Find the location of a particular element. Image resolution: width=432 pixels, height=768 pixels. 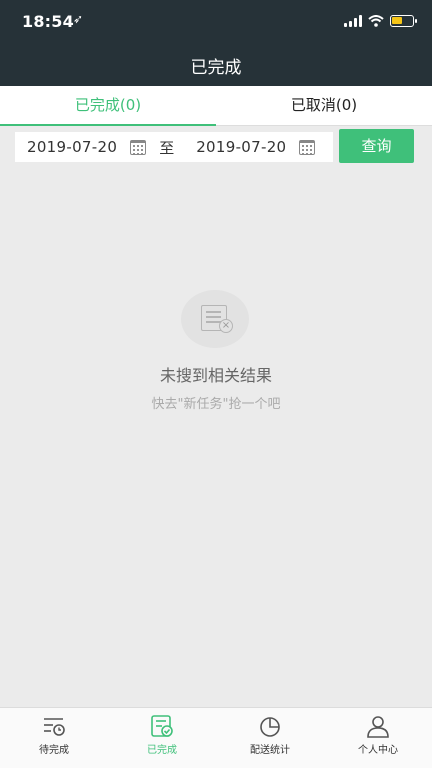

tab-completed: 已完成(0) is located at coordinates (108, 106).